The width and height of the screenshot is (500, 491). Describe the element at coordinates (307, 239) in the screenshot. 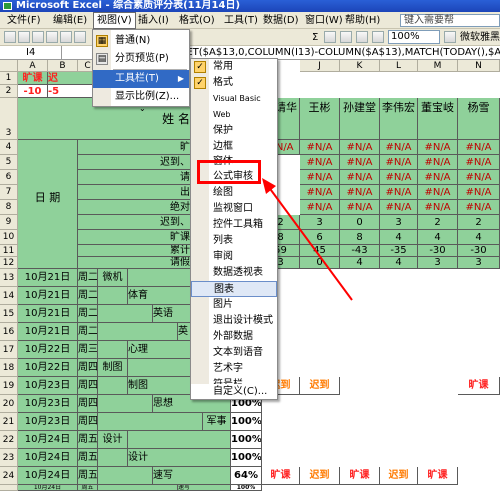

I see `annotation-arrow-icon` at that location.